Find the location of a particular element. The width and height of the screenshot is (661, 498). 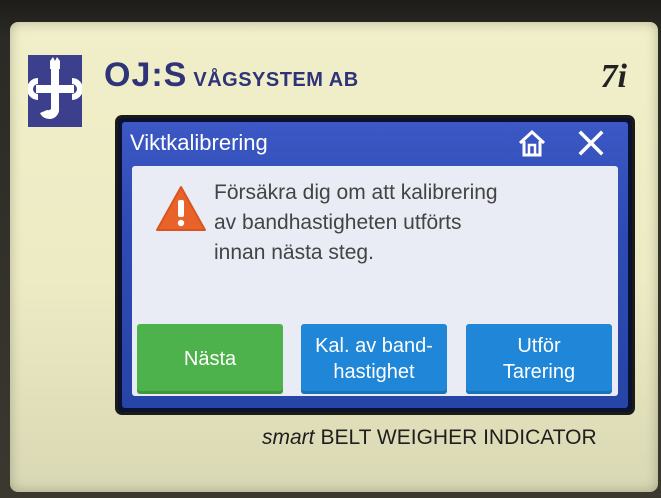

brand-name-small: VÅGSYSTEM AB is located at coordinates (276, 80).